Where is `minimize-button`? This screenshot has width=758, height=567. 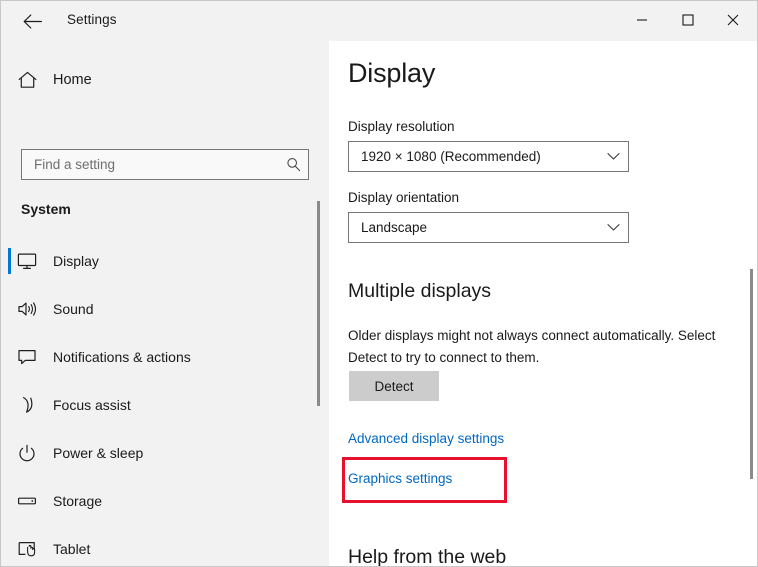 minimize-button is located at coordinates (641, 20).